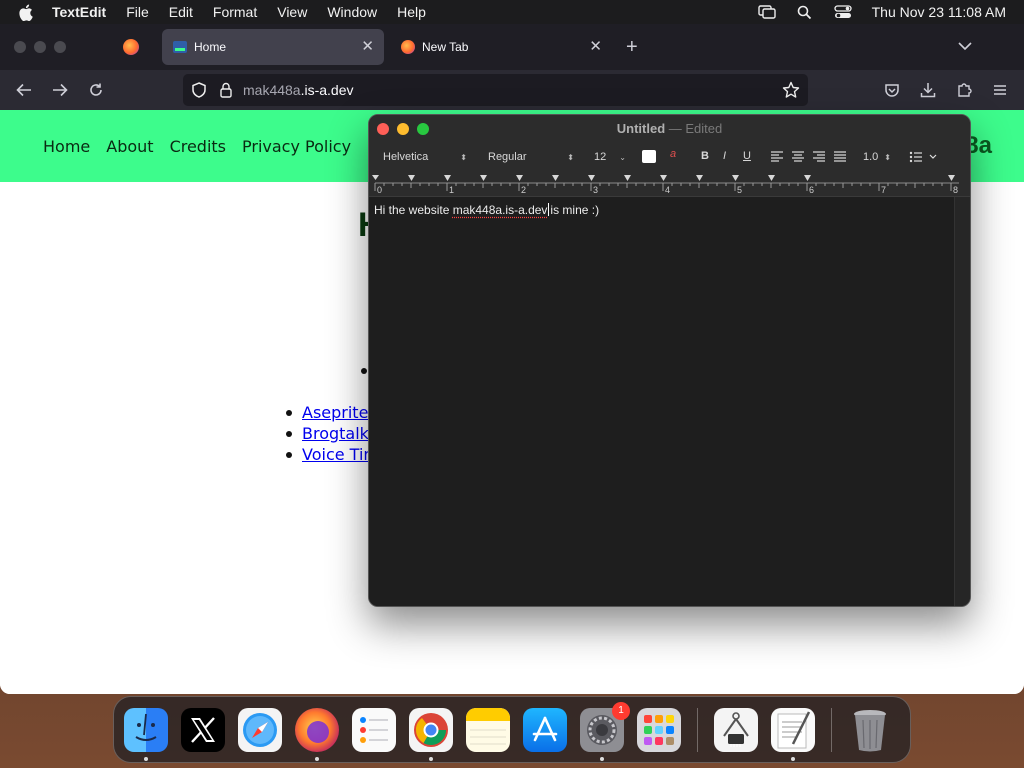 The width and height of the screenshot is (1024, 768). What do you see at coordinates (924, 157) in the screenshot?
I see `list-bullets-icon` at bounding box center [924, 157].